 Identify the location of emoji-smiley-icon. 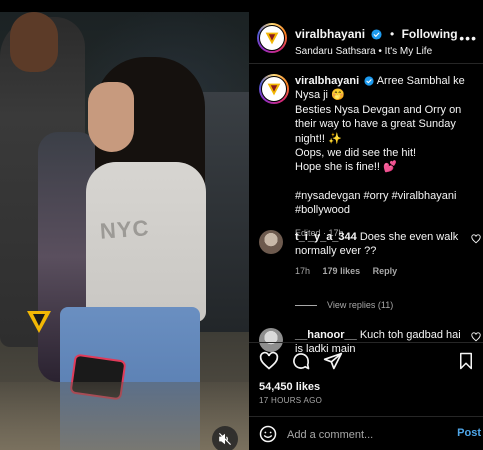
(268, 434).